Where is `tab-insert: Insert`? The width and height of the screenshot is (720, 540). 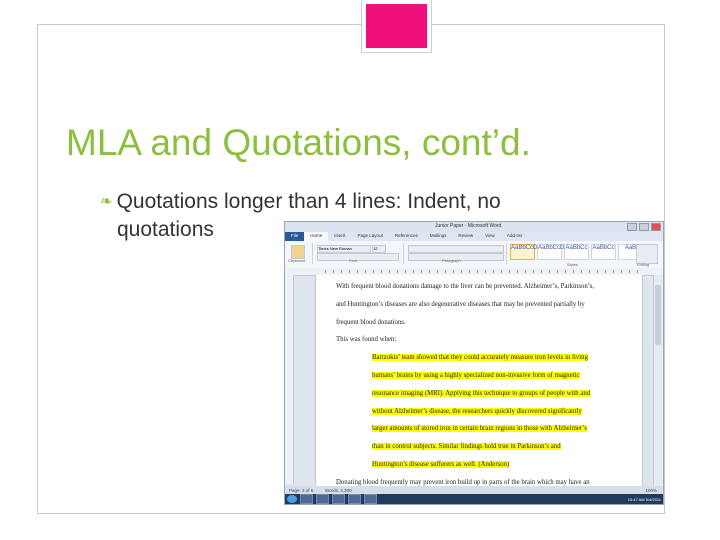 tab-insert: Insert is located at coordinates (339, 236).